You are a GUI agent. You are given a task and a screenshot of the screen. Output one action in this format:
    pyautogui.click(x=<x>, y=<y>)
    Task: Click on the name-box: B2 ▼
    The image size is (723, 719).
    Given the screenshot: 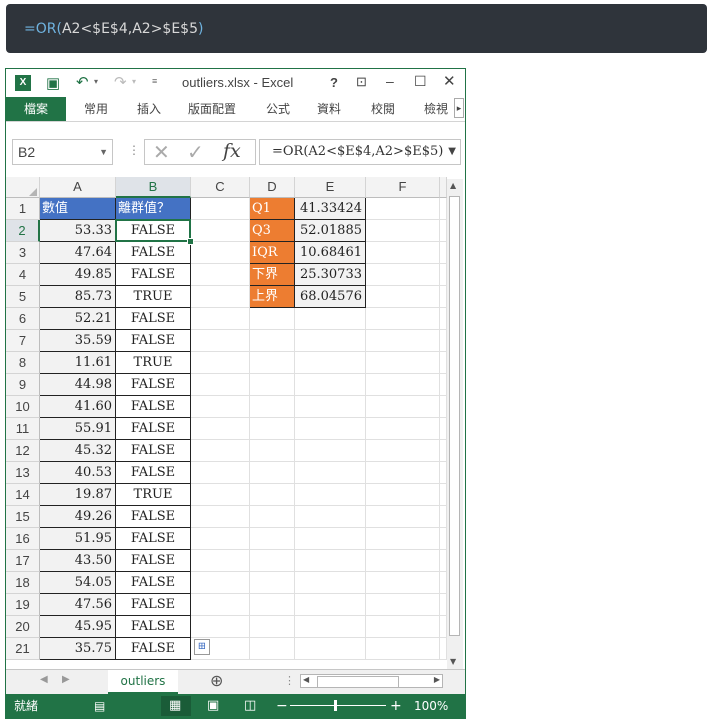 What is the action you would take?
    pyautogui.click(x=62, y=152)
    